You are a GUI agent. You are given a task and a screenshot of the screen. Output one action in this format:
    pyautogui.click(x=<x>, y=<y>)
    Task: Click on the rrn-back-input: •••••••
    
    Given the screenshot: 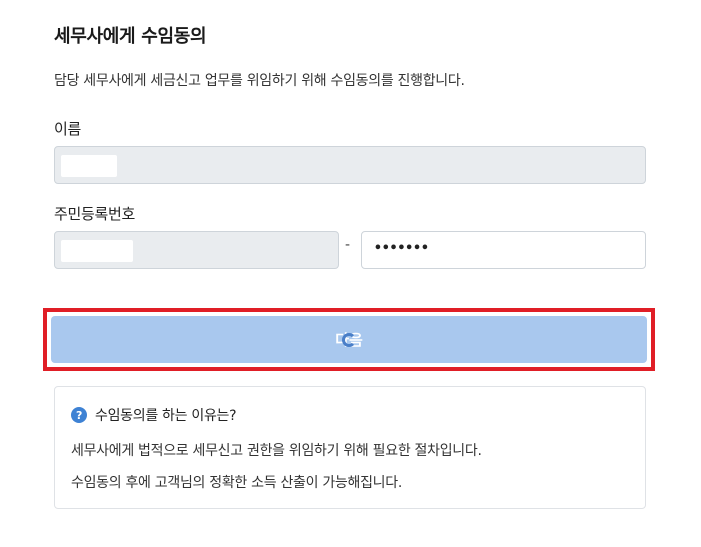 What is the action you would take?
    pyautogui.click(x=503, y=250)
    